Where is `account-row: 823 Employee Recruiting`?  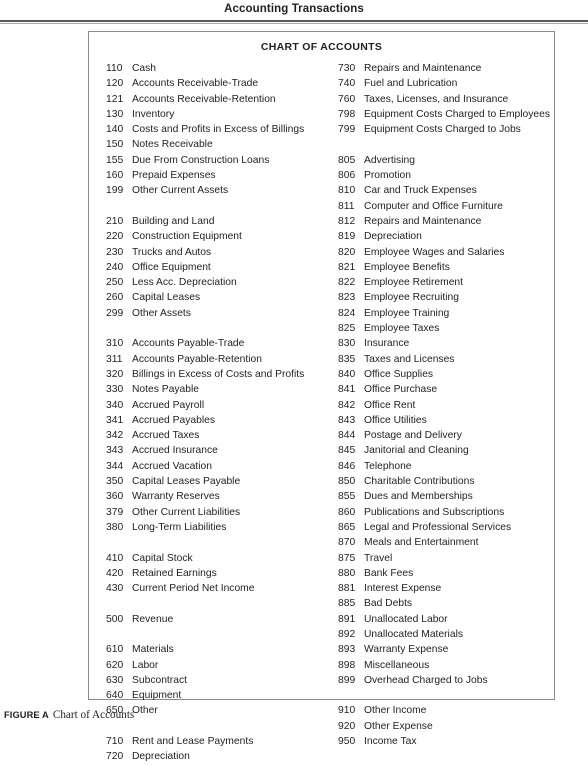
account-row: 823 Employee Recruiting is located at coordinates (445, 297).